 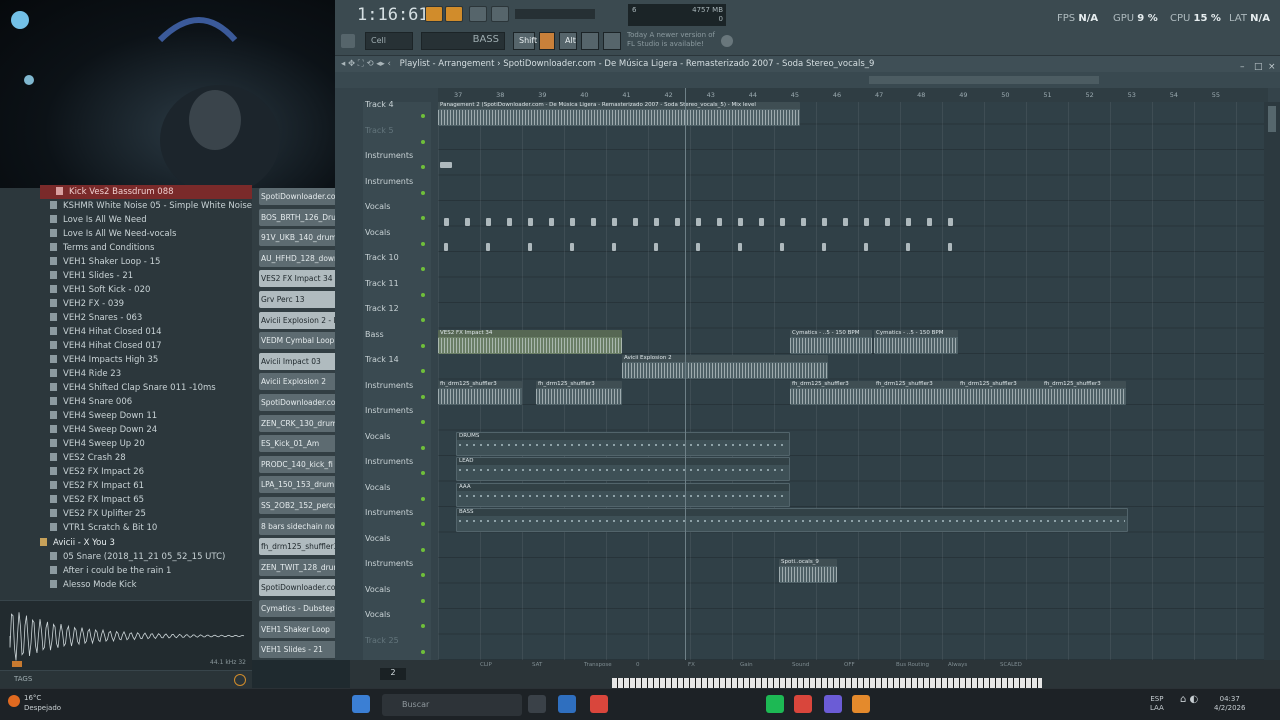 What do you see at coordinates (727, 41) in the screenshot?
I see `update-icon` at bounding box center [727, 41].